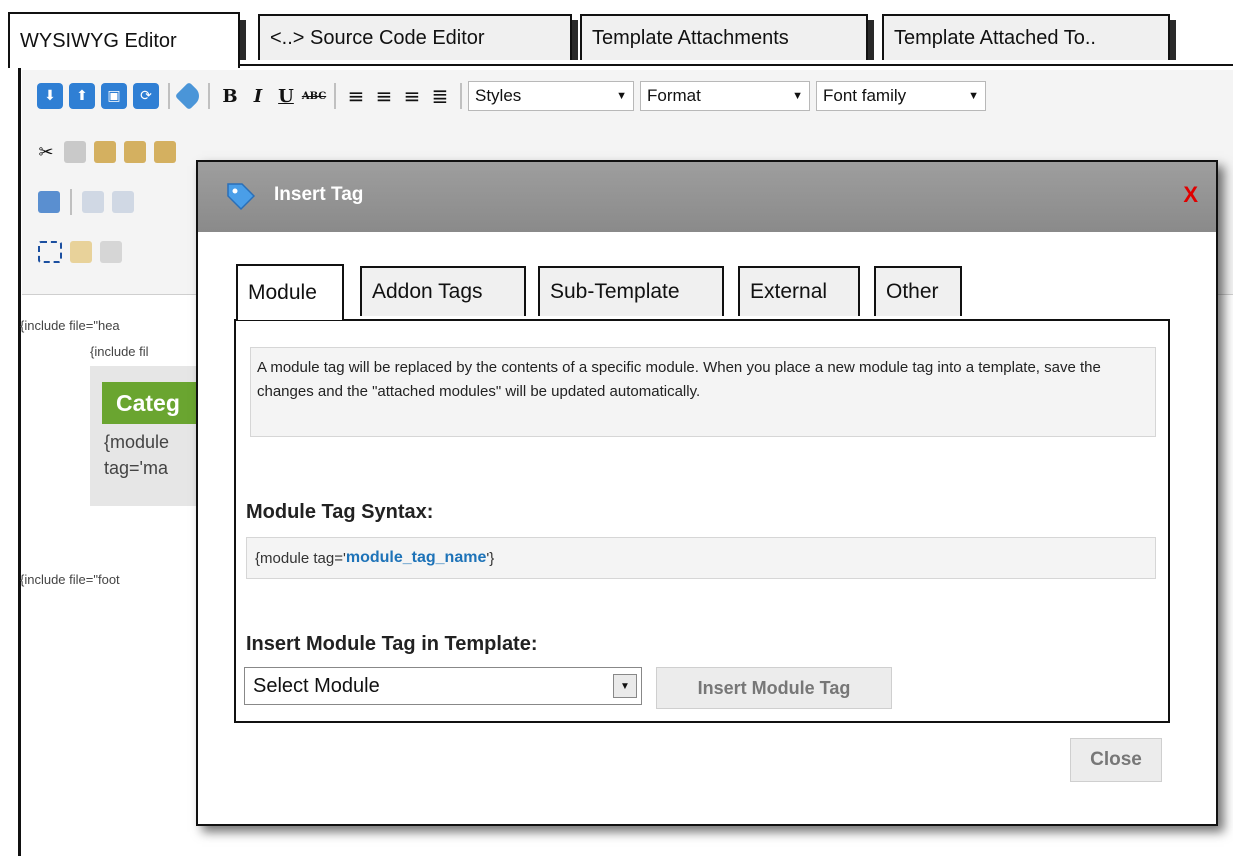 The width and height of the screenshot is (1233, 856). What do you see at coordinates (865, 95) in the screenshot?
I see `font-family-select-value: Font family` at bounding box center [865, 95].